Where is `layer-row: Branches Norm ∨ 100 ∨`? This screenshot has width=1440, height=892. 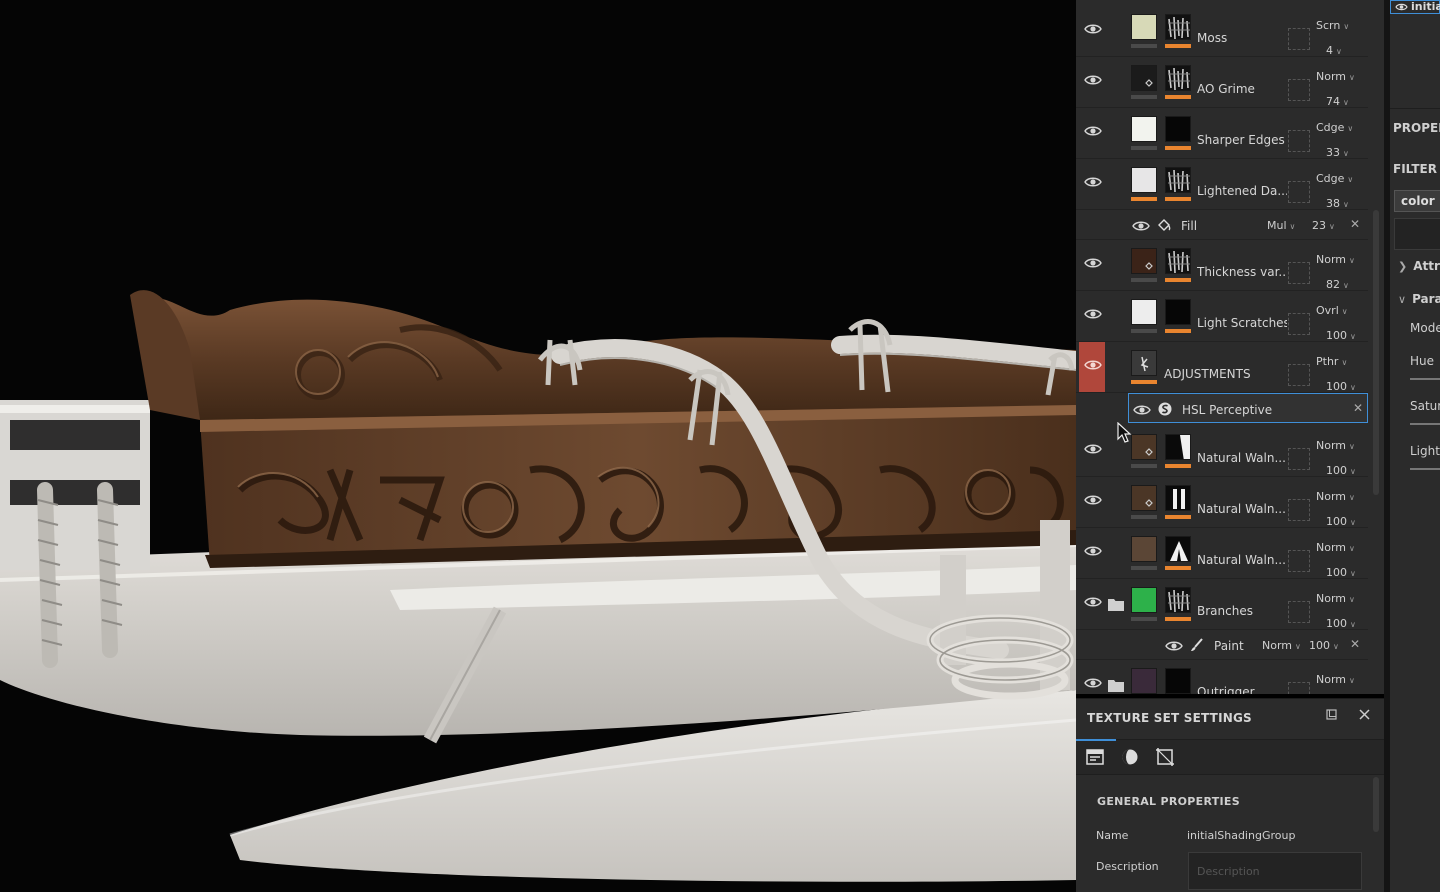 layer-row: Branches Norm ∨ 100 ∨ is located at coordinates (1222, 604).